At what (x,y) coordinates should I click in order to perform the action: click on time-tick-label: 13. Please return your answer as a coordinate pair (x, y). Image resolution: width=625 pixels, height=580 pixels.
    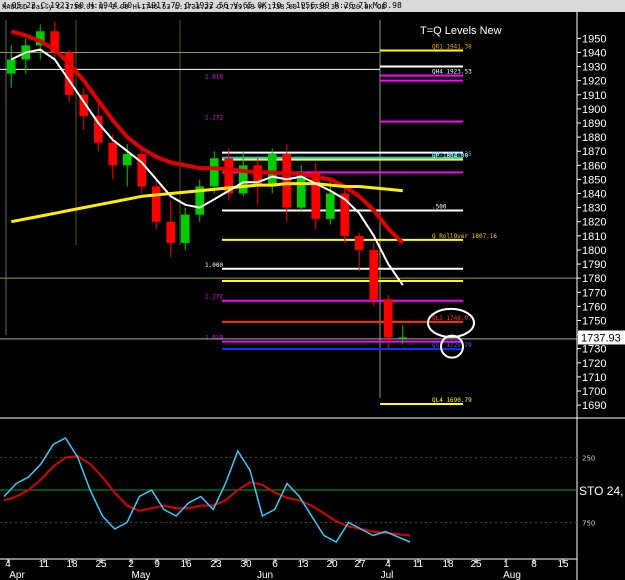
    Looking at the image, I should click on (303, 564).